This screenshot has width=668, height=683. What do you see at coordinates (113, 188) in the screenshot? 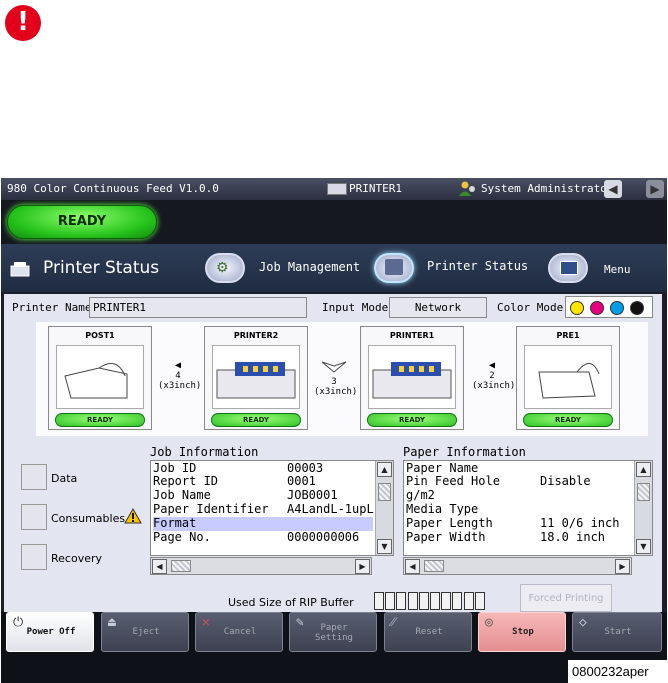
I see `app-title: 980 Color Continuous Feed V1.0.0` at bounding box center [113, 188].